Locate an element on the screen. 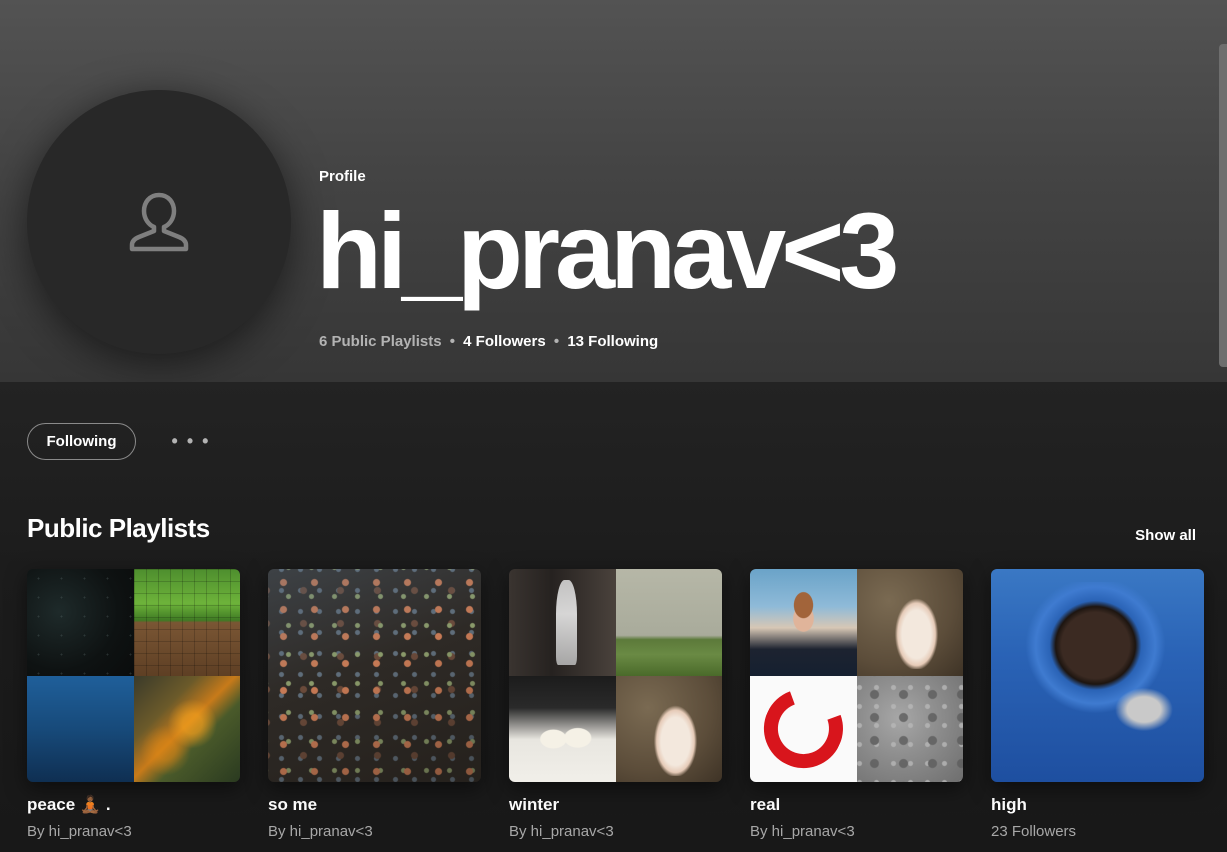 Image resolution: width=1227 pixels, height=852 pixels. playlist-title: so me is located at coordinates (374, 805).